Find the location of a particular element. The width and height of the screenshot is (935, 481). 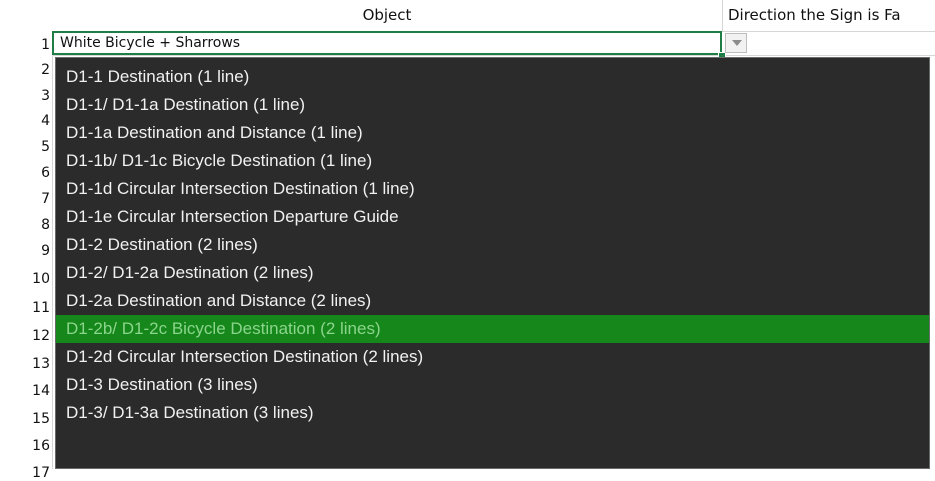

row-number: 10 is located at coordinates (25, 279).